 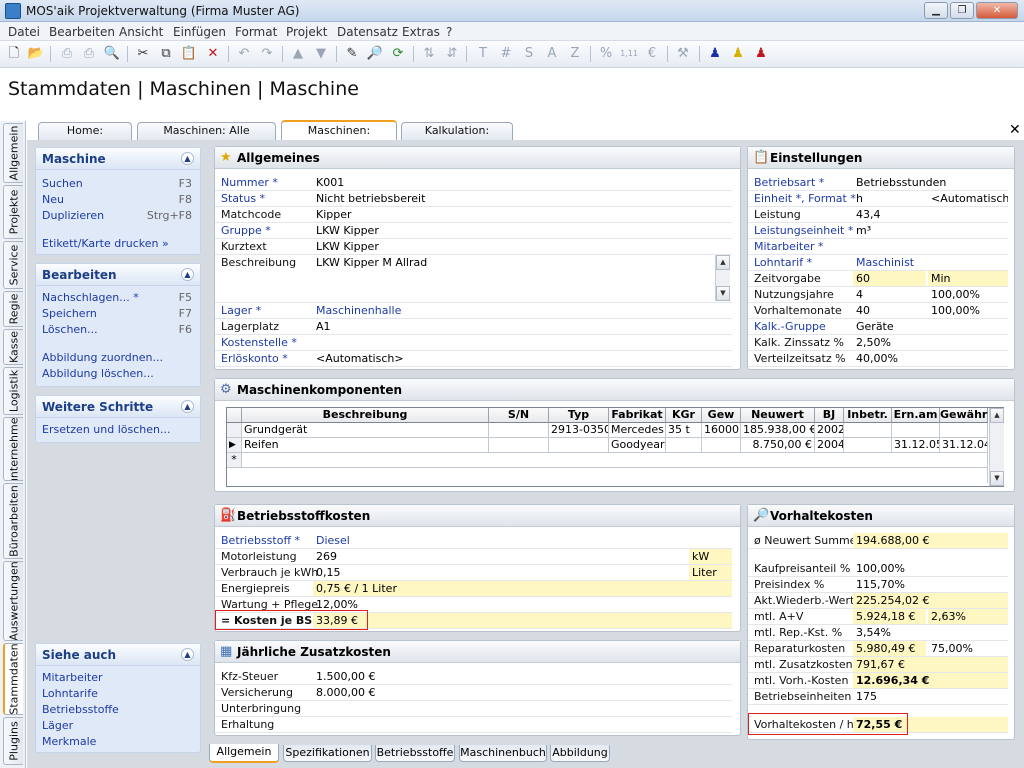 I want to click on kalk-gruppe-field: Geräte, so click(x=928, y=326).